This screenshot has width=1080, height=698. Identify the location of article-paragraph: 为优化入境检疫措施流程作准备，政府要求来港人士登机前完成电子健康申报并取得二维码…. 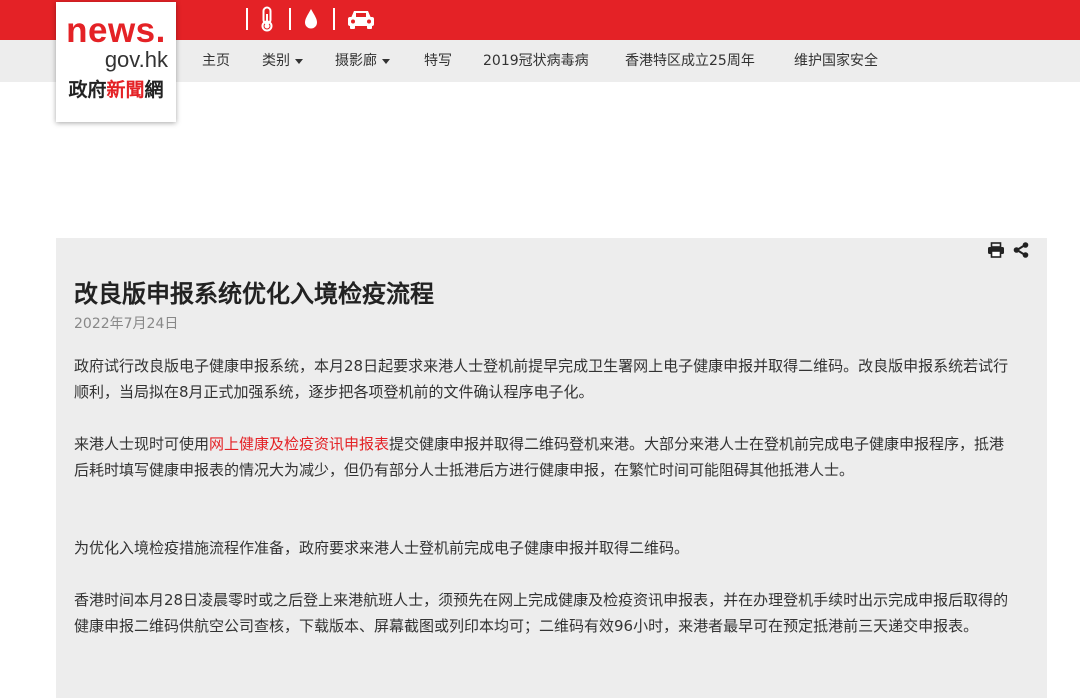
(382, 548).